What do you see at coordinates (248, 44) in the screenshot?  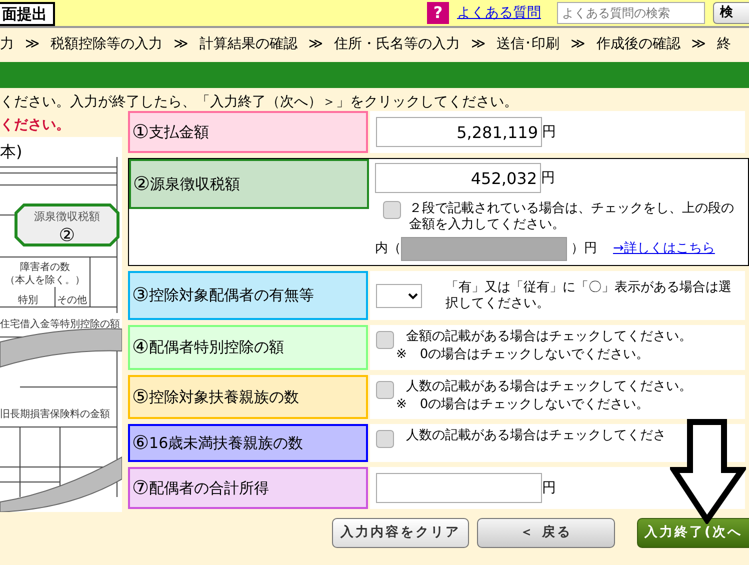 I see `step-label: 計算結果の確認` at bounding box center [248, 44].